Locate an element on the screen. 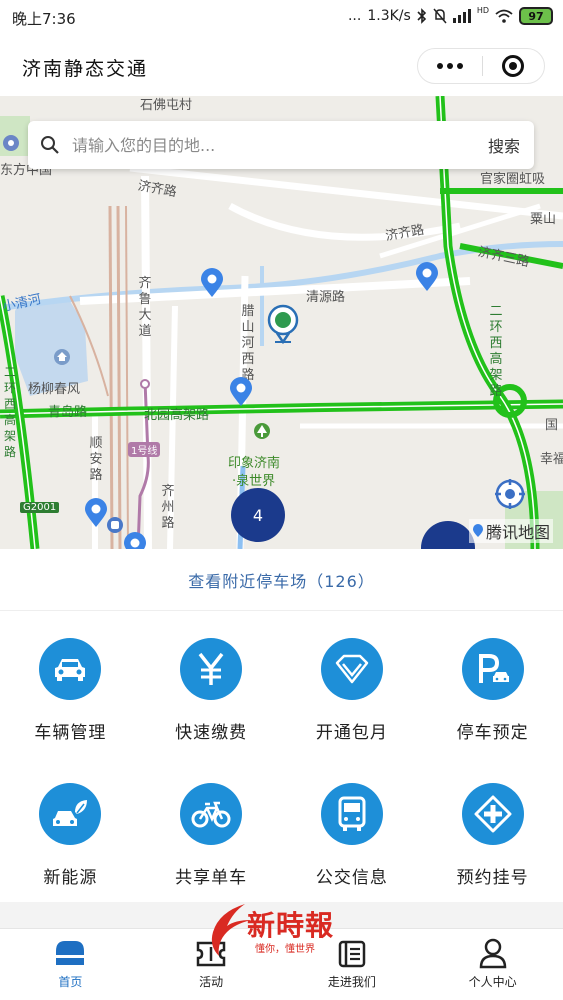 This screenshot has width=563, height=1000. service-medical-appointment: 预约挂号 is located at coordinates (492, 829).